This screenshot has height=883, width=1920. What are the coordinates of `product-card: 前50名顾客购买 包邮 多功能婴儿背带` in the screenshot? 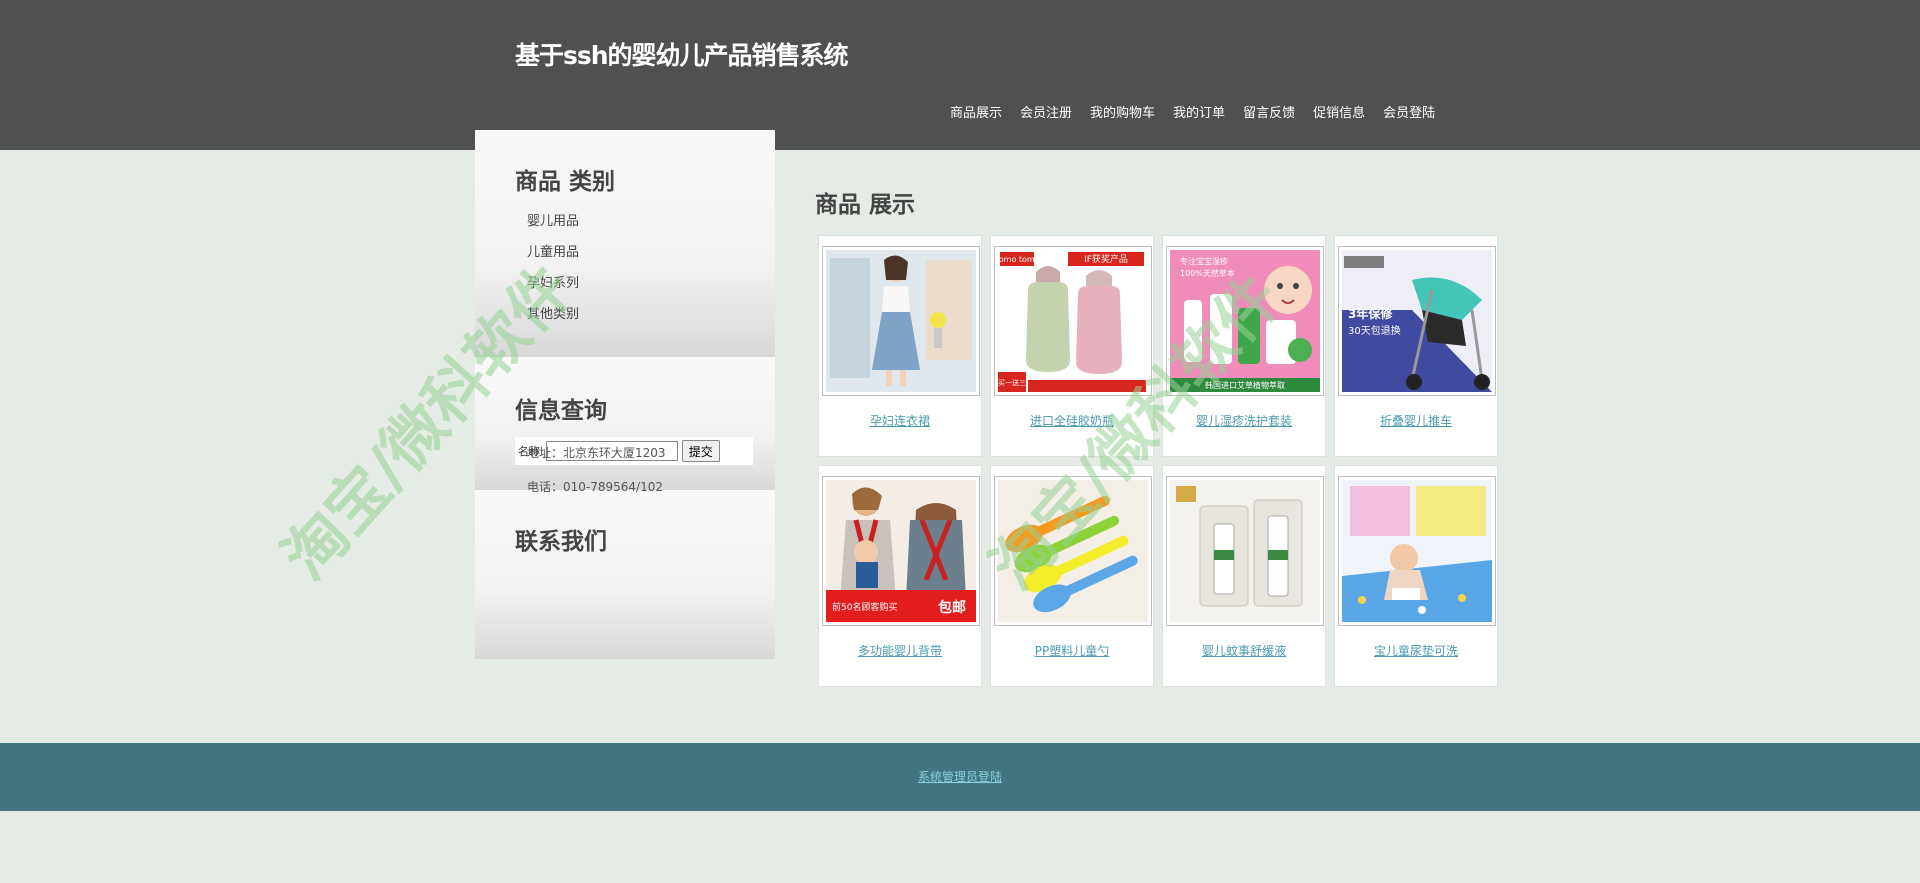 It's located at (900, 576).